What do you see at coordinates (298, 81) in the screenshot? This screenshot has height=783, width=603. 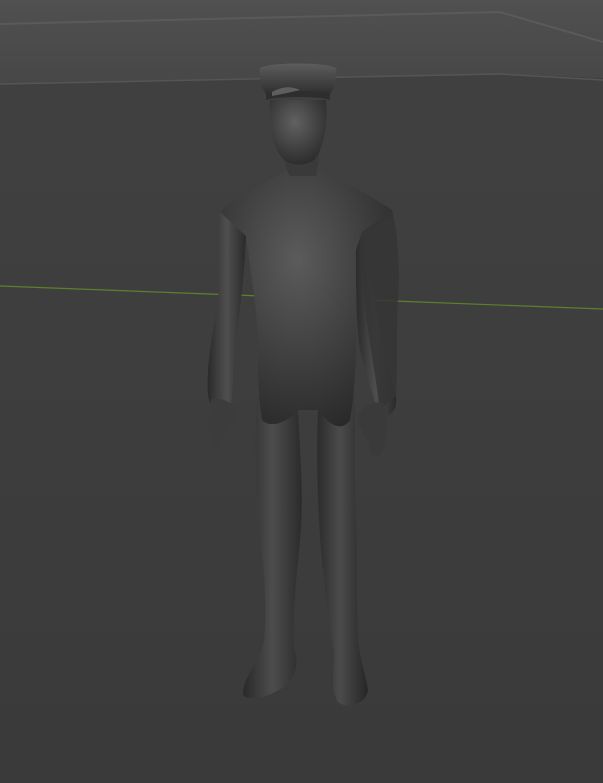 I see `peaked-cap-icon` at bounding box center [298, 81].